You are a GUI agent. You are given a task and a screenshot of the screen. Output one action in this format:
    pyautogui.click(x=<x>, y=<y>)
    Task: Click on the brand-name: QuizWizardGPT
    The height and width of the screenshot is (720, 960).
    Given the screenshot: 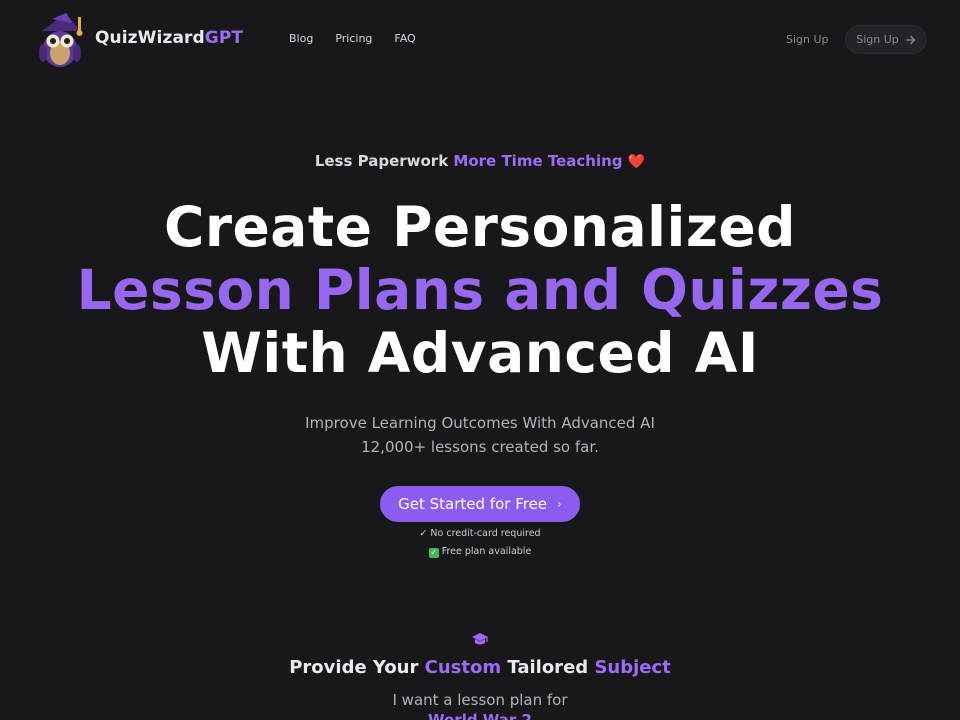 What is the action you would take?
    pyautogui.click(x=169, y=38)
    